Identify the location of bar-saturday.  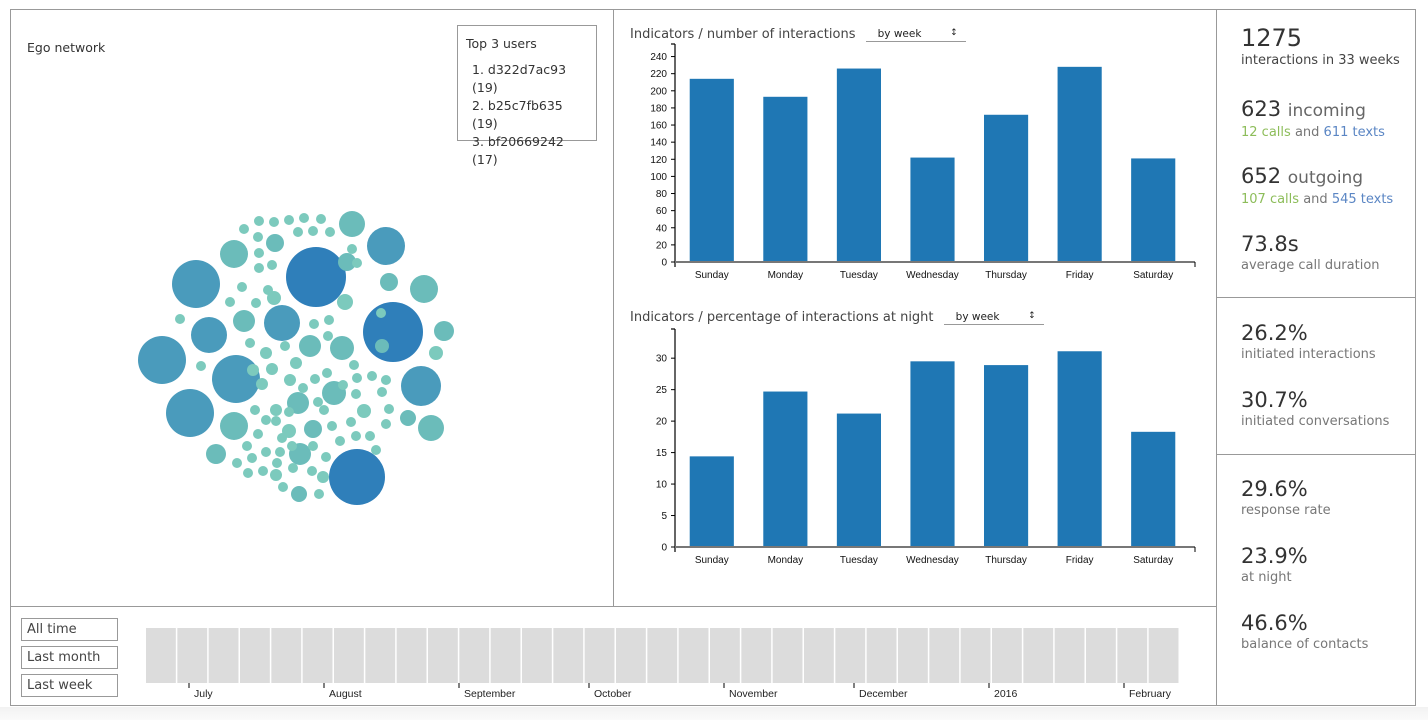
(1153, 210).